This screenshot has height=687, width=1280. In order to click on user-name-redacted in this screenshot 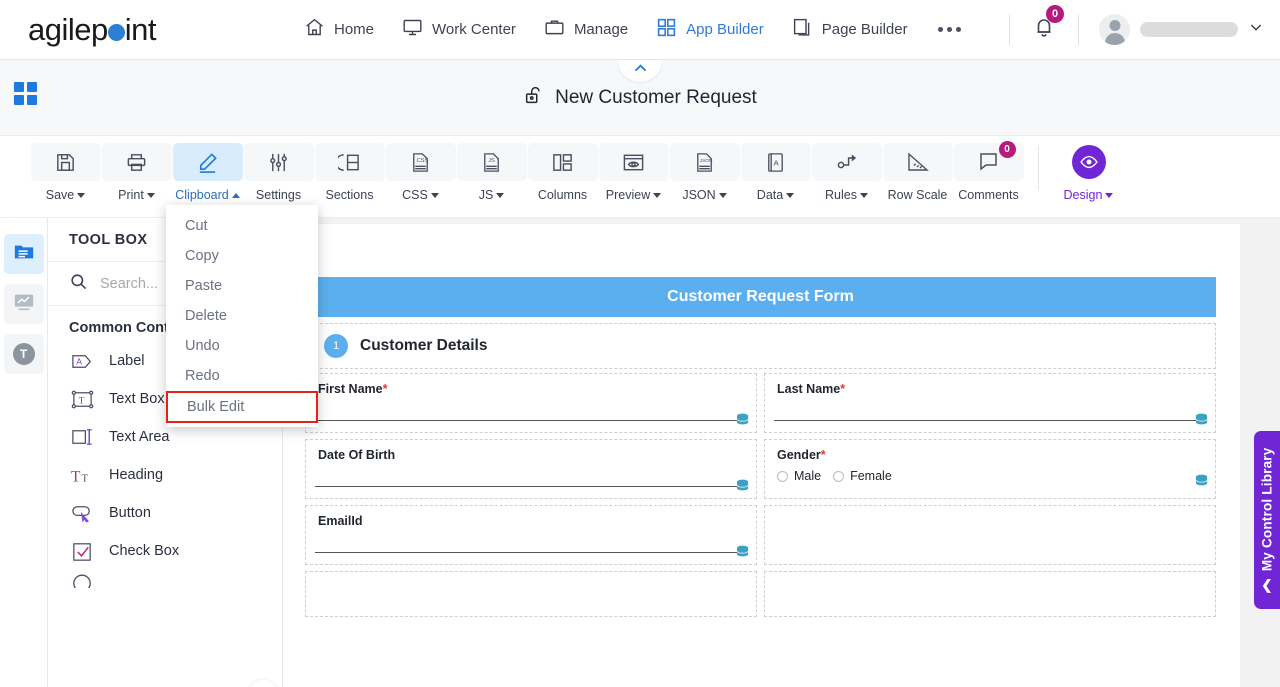, I will do `click(1189, 29)`.